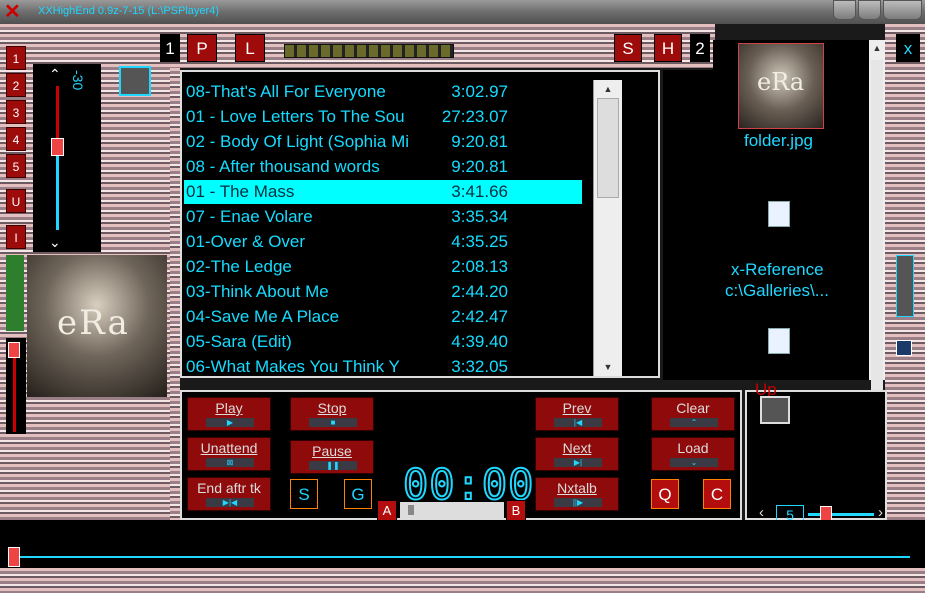 The height and width of the screenshot is (593, 925). Describe the element at coordinates (779, 214) in the screenshot. I see `document-icon` at that location.